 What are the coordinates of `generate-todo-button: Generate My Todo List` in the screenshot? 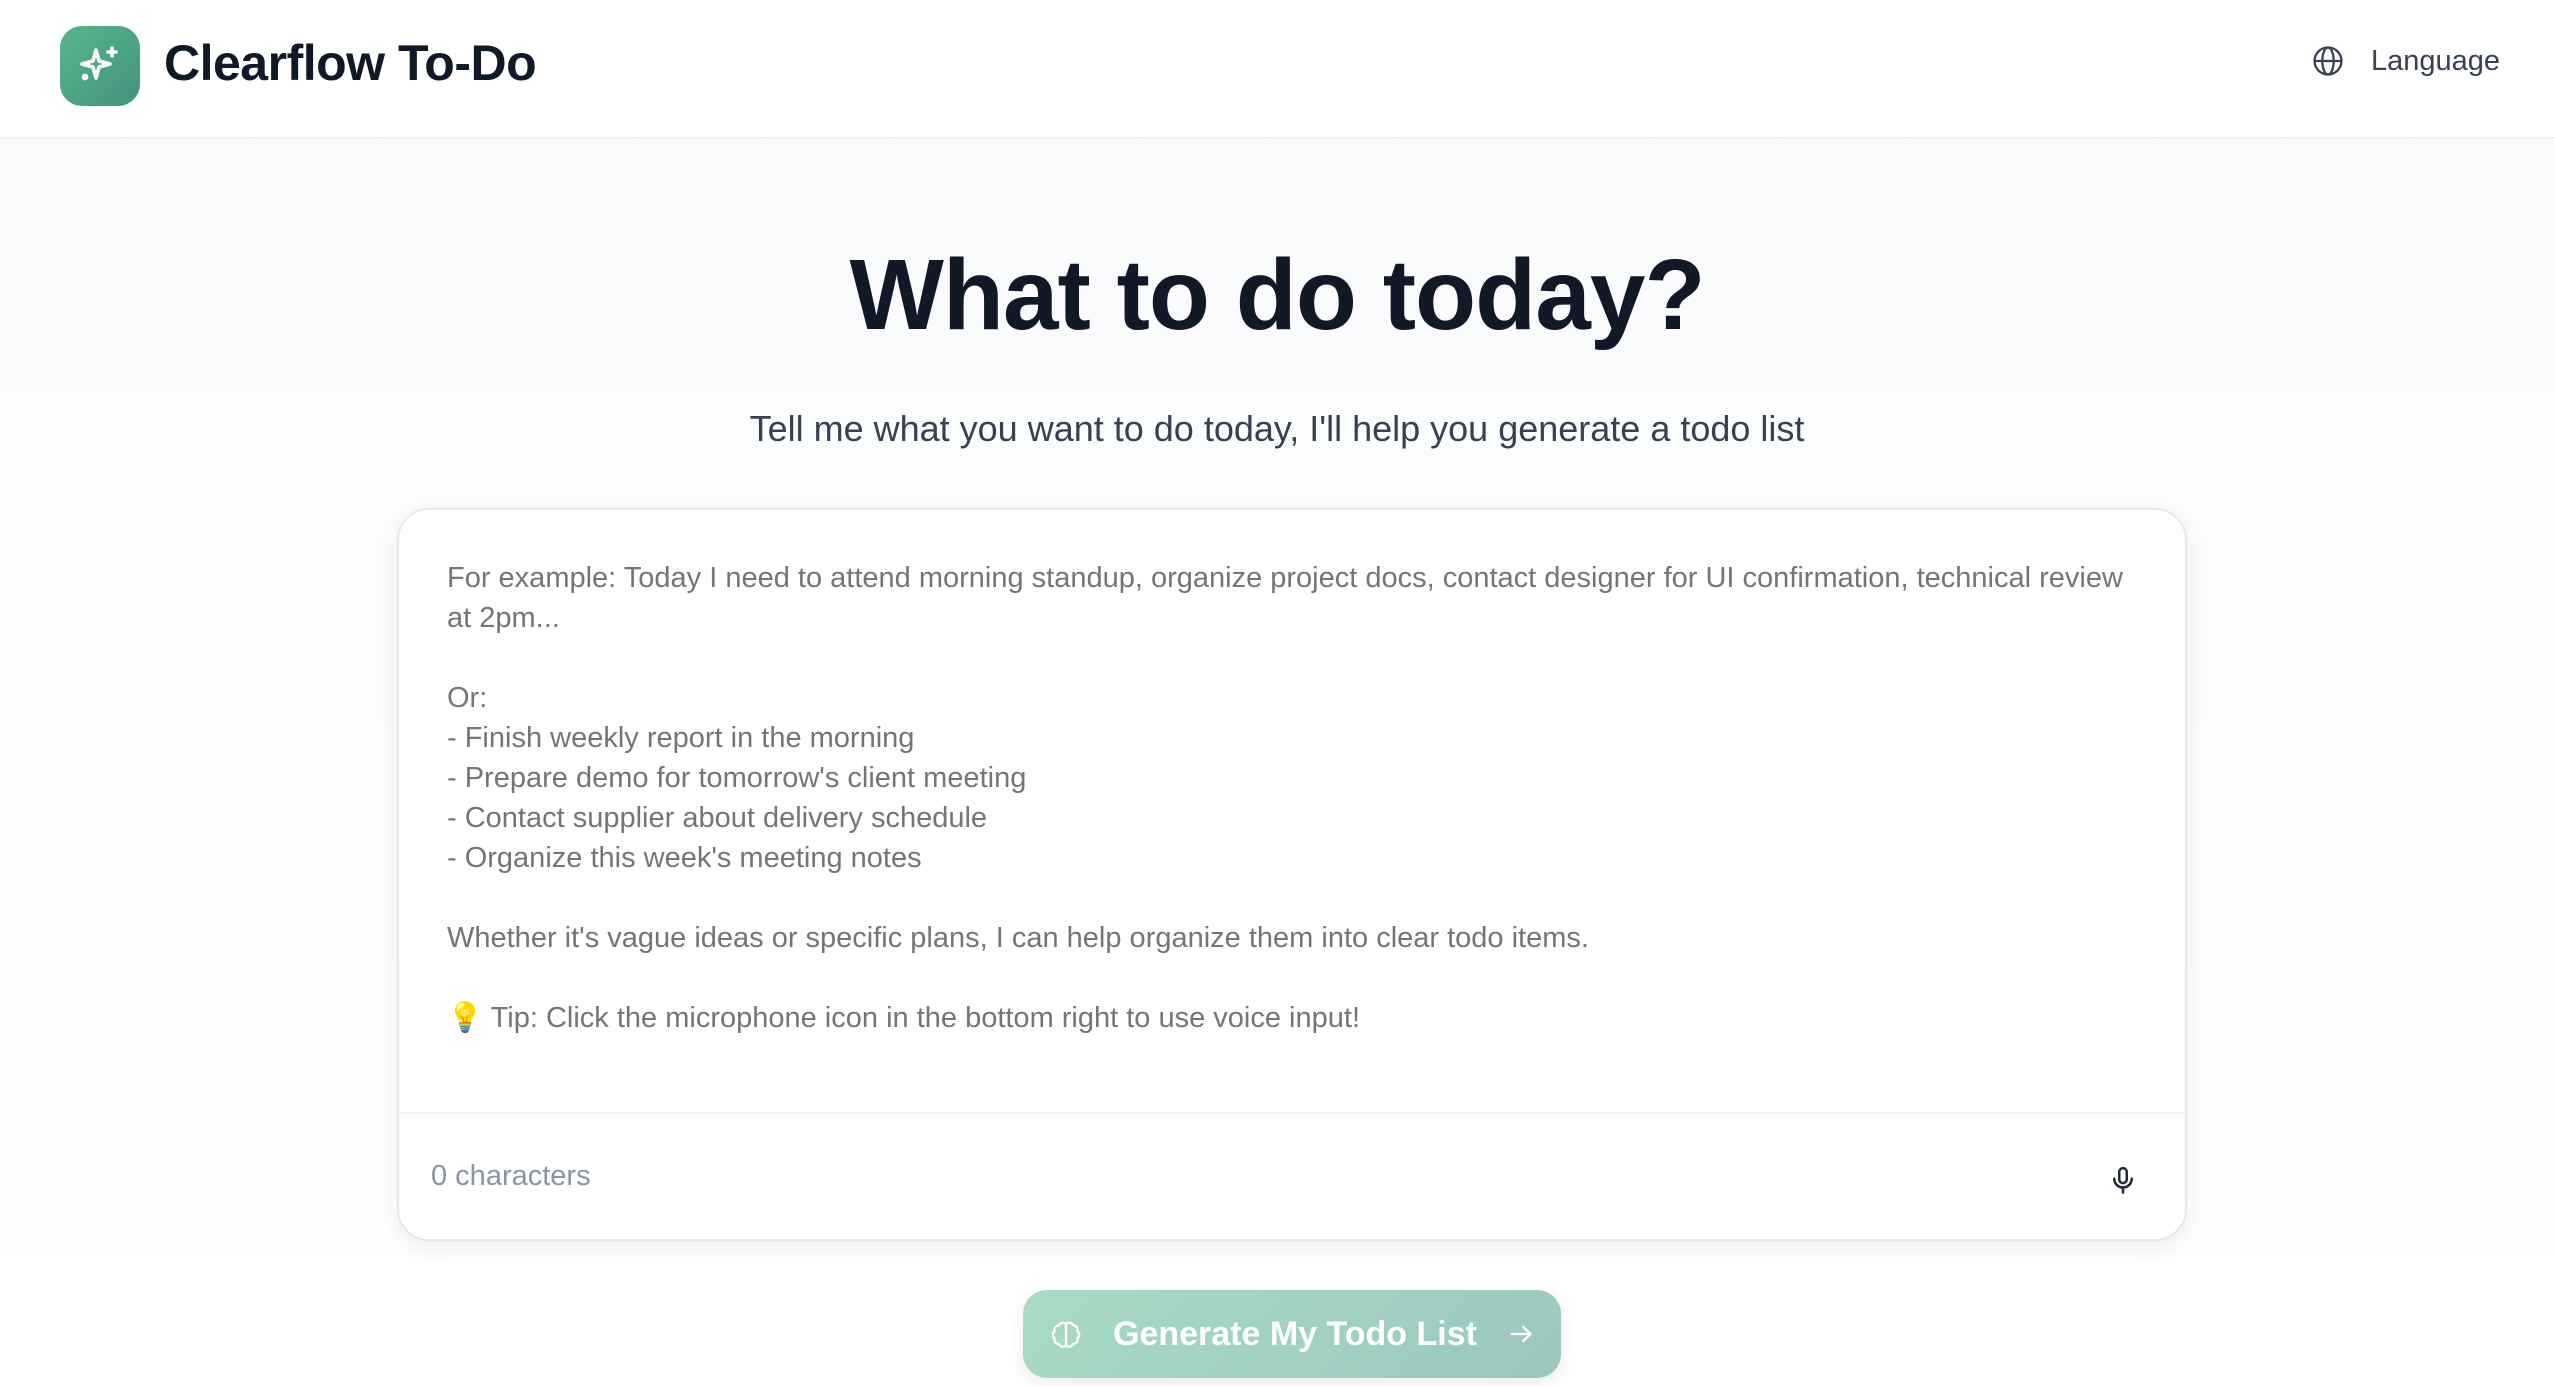 It's located at (1292, 1334).